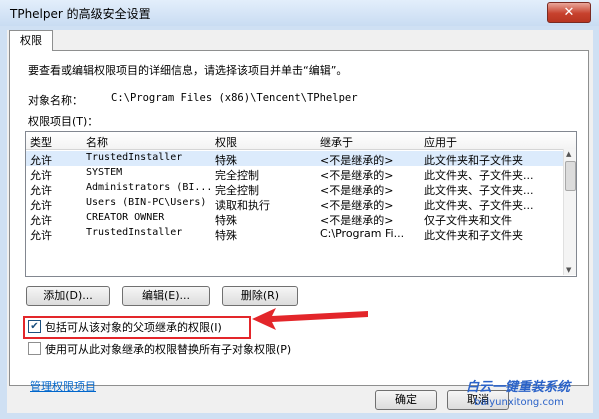 The height and width of the screenshot is (419, 599). What do you see at coordinates (80, 14) in the screenshot?
I see `window-title: TPhelper 的高级安全设置` at bounding box center [80, 14].